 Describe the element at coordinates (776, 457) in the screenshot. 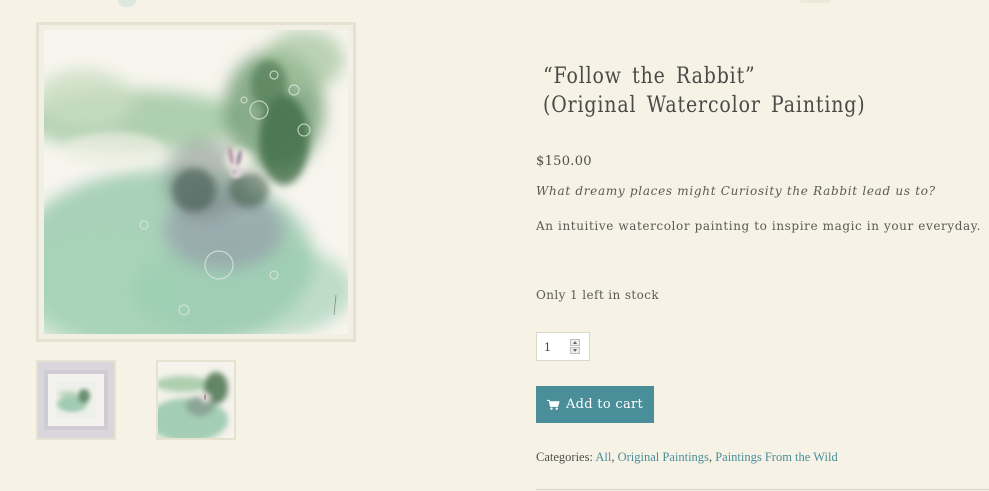

I see `category-link-paintings-from-the-wild: Paintings From the Wild` at that location.